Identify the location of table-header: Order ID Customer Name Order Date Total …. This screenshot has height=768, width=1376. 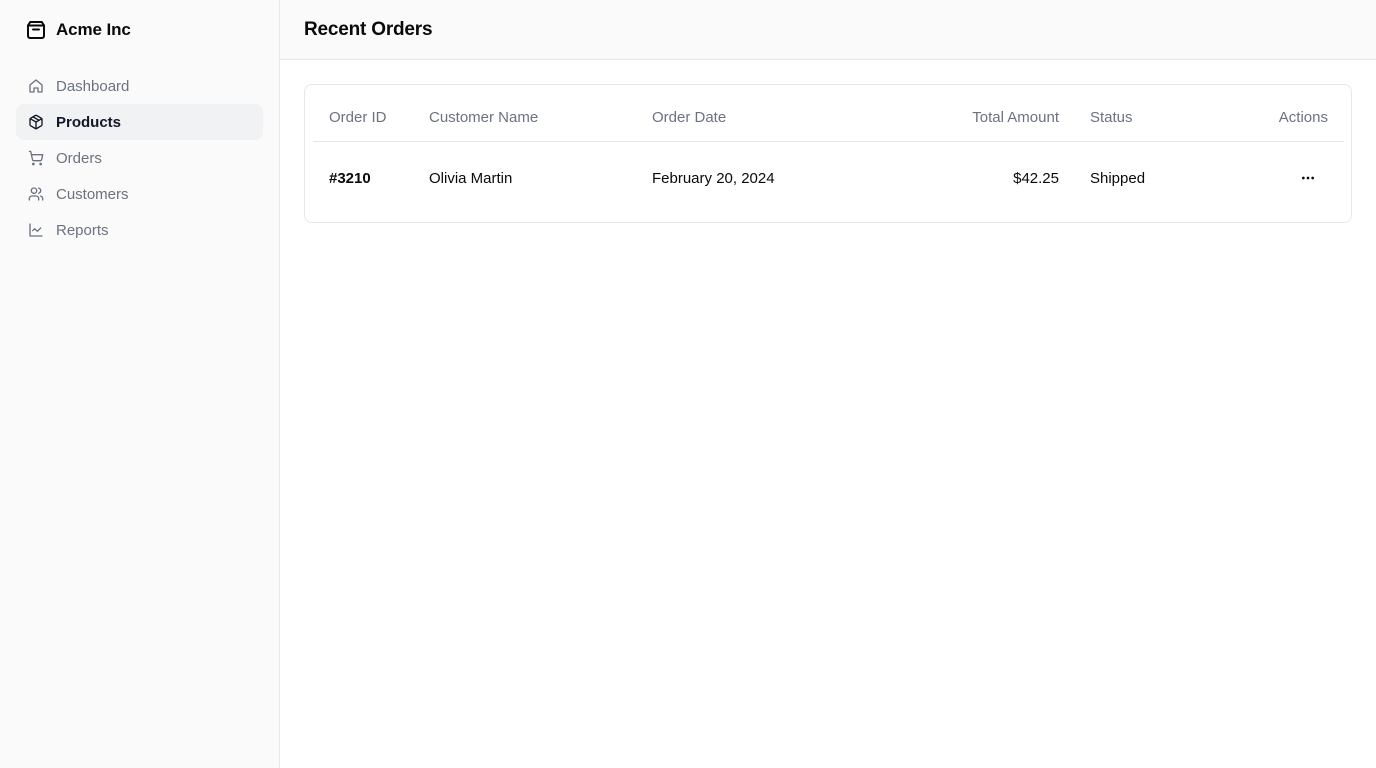
(828, 117).